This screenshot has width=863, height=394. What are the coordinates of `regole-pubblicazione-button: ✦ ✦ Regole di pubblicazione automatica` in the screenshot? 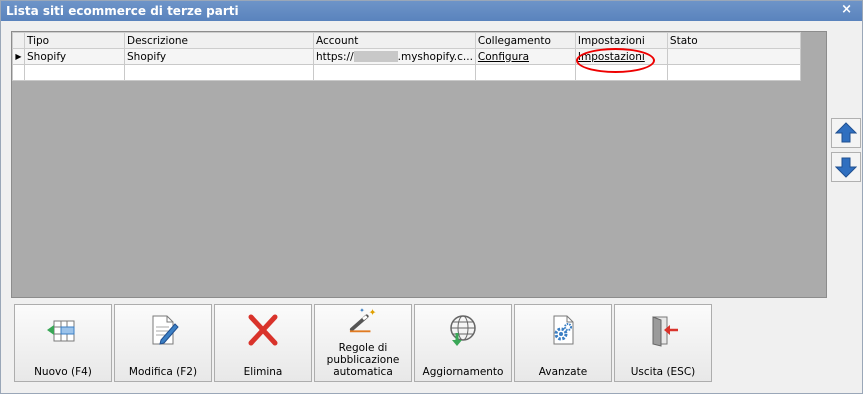 It's located at (363, 343).